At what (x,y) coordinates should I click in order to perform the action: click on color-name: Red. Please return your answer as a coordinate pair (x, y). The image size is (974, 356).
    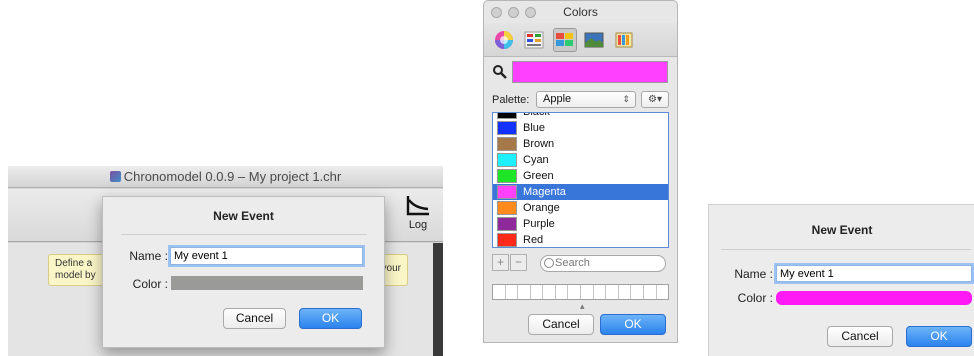
    Looking at the image, I should click on (533, 240).